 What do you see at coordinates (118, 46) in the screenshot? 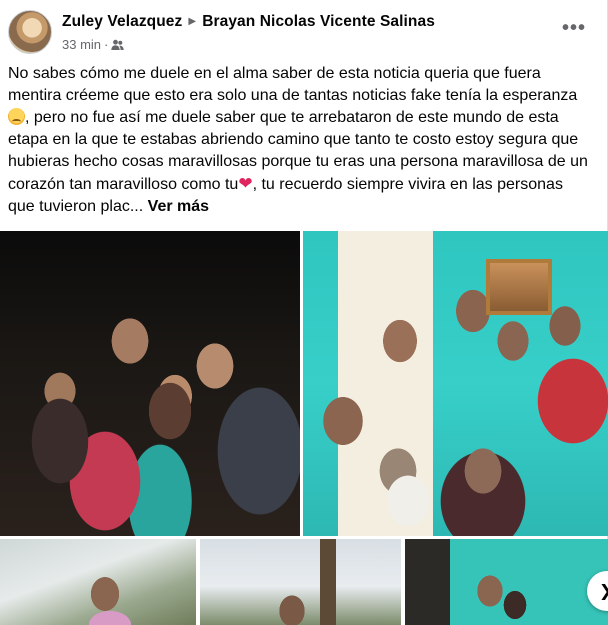
I see `friends-icon` at bounding box center [118, 46].